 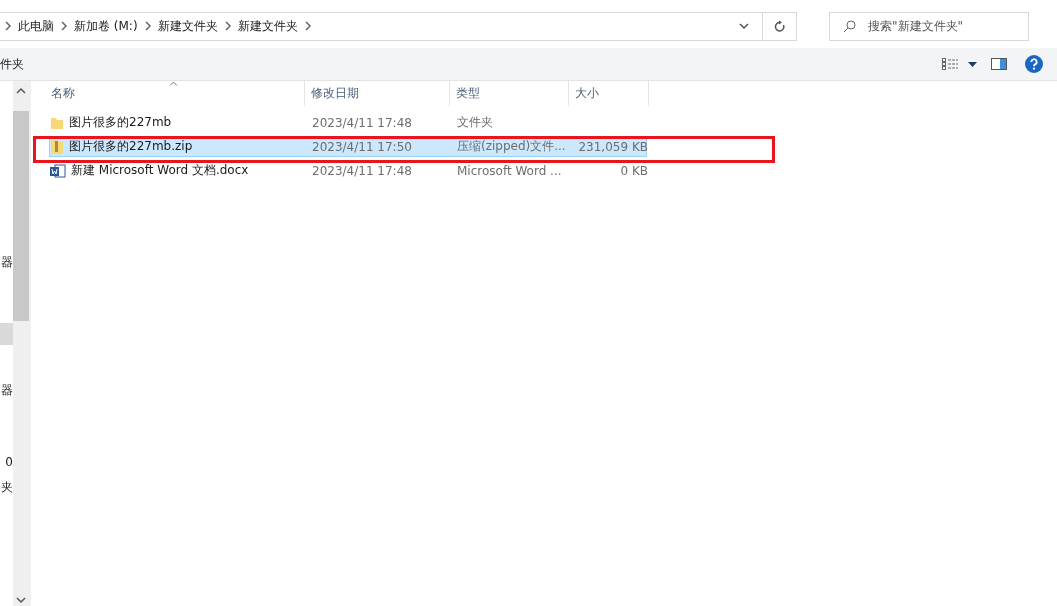 I want to click on address-bar: 此电脑 新加卷 (M:) 新建文件夹 新建文件夹, so click(x=398, y=26).